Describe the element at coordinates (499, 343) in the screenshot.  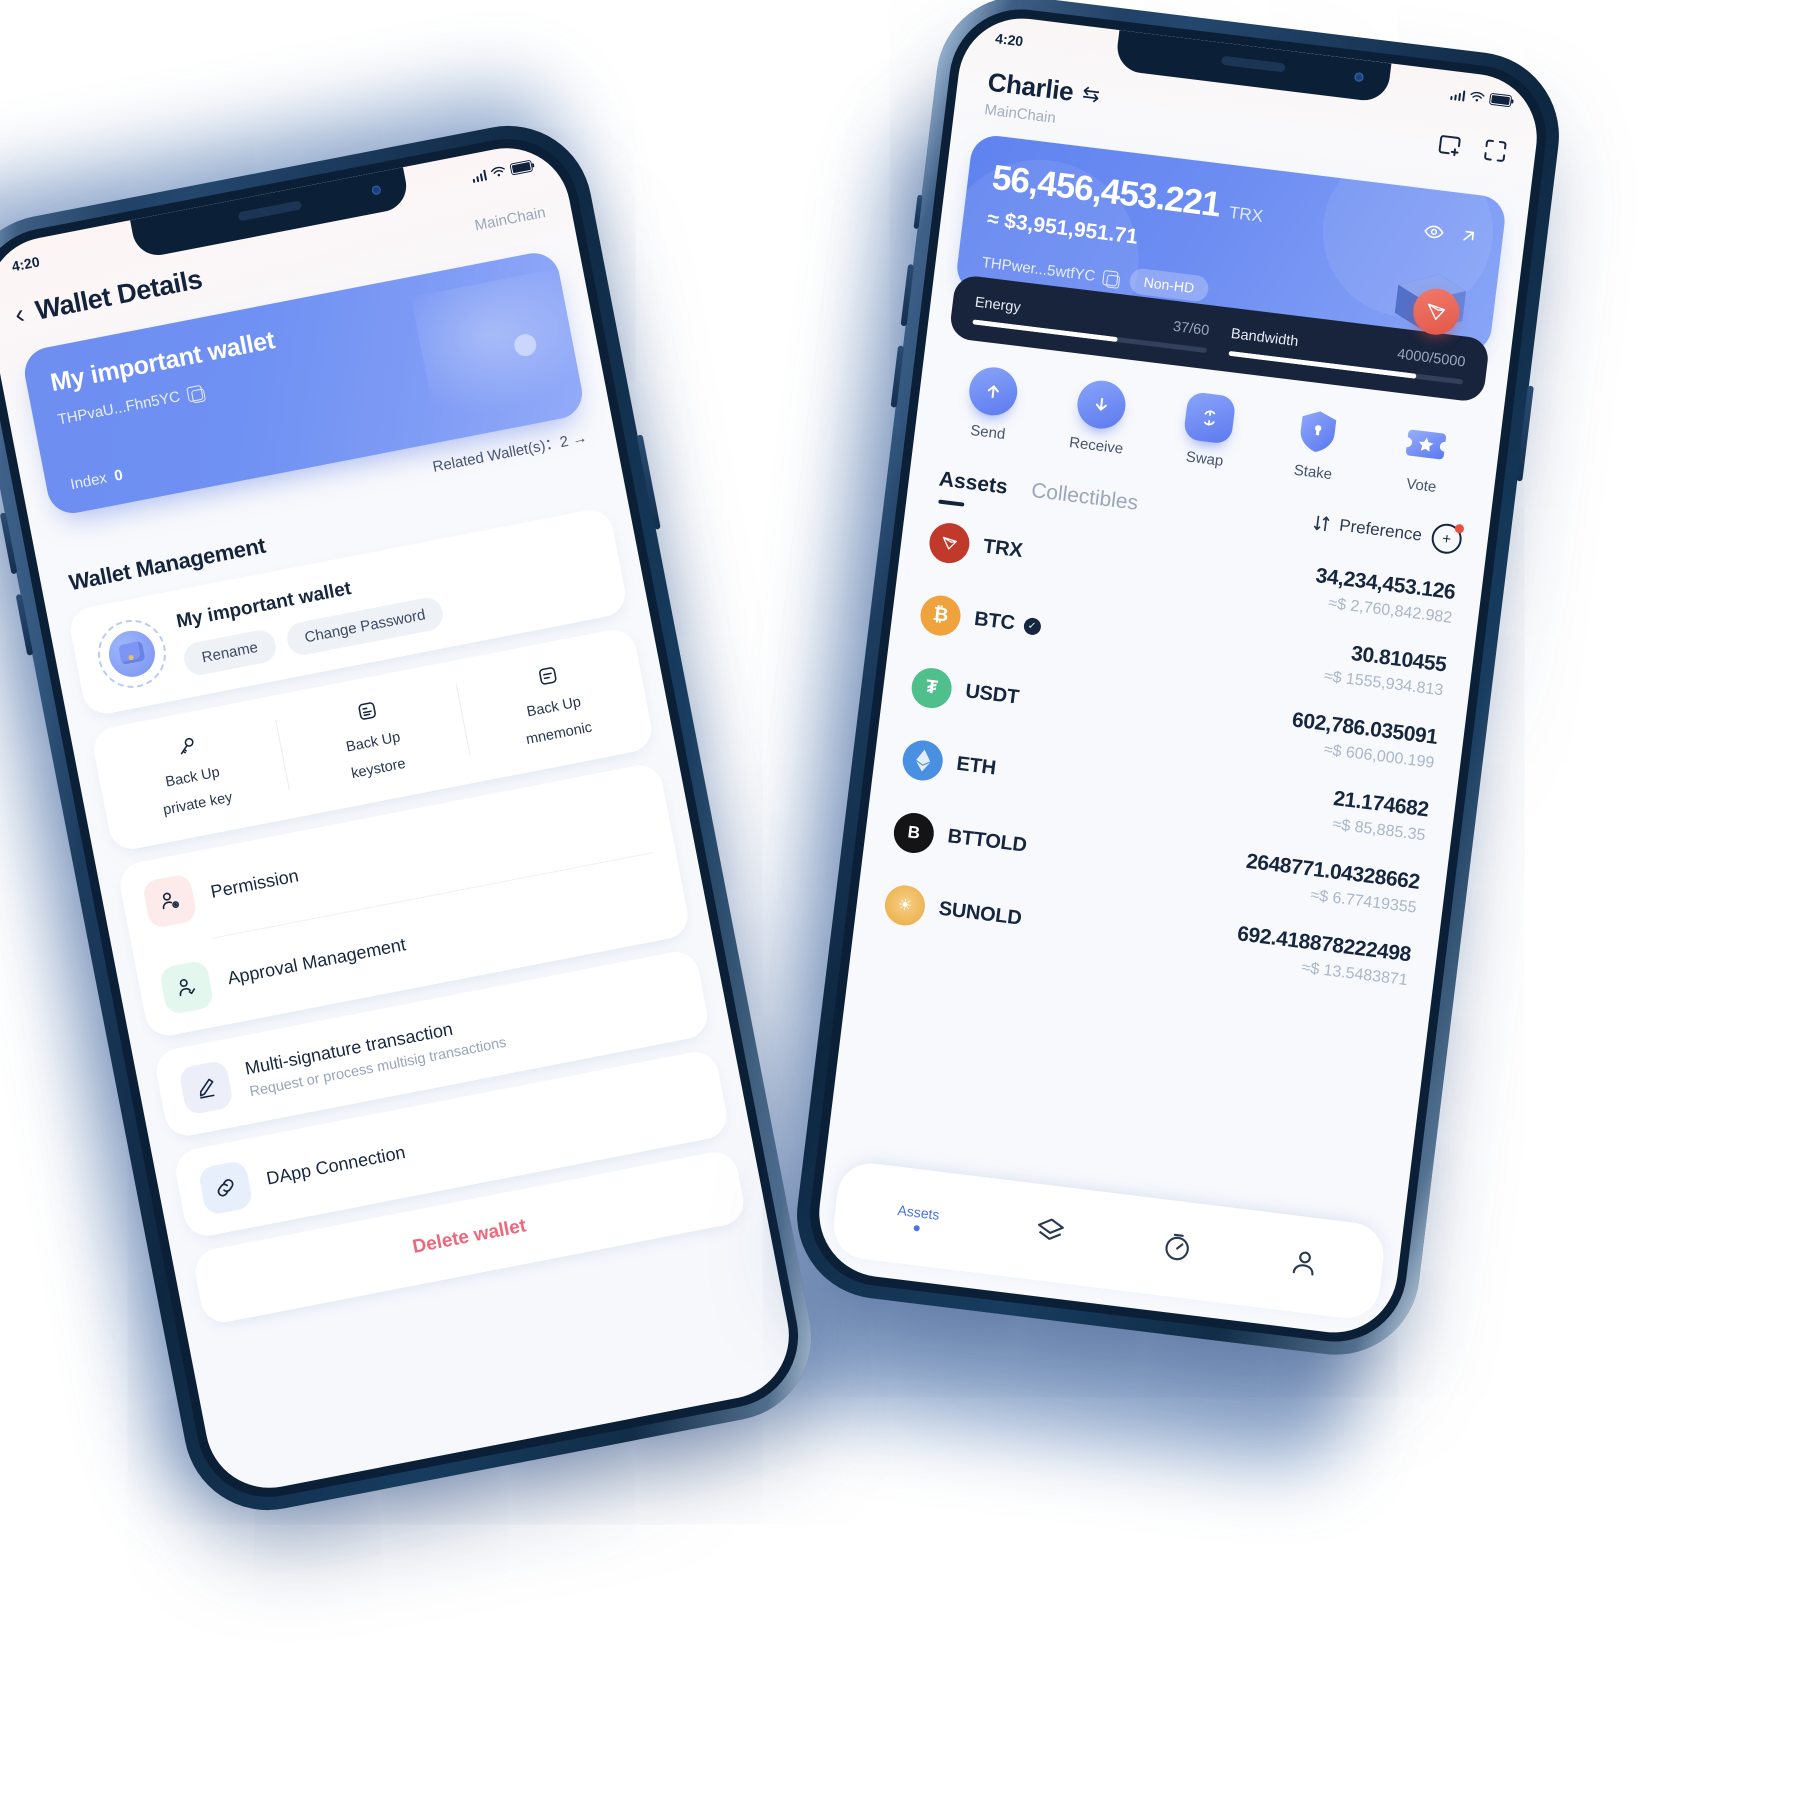
I see `card-glow` at that location.